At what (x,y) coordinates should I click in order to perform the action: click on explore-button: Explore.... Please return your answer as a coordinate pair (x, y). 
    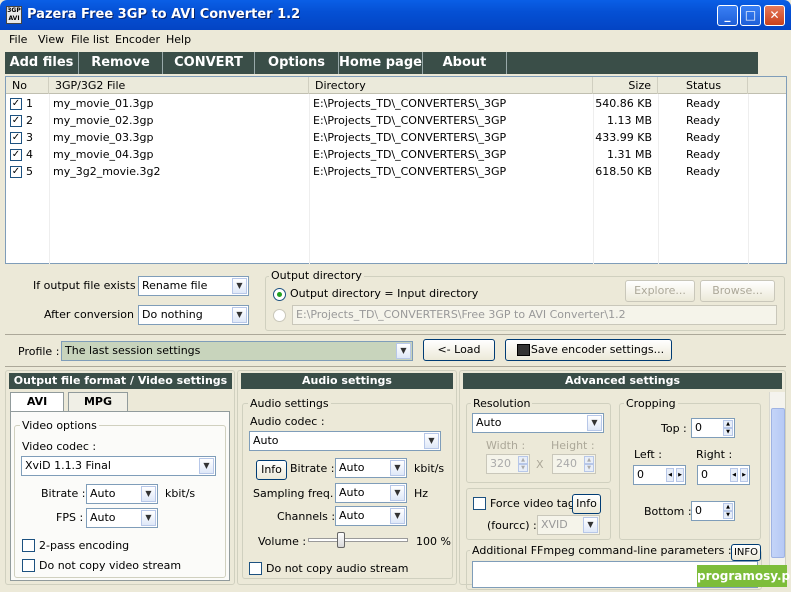
    Looking at the image, I should click on (660, 291).